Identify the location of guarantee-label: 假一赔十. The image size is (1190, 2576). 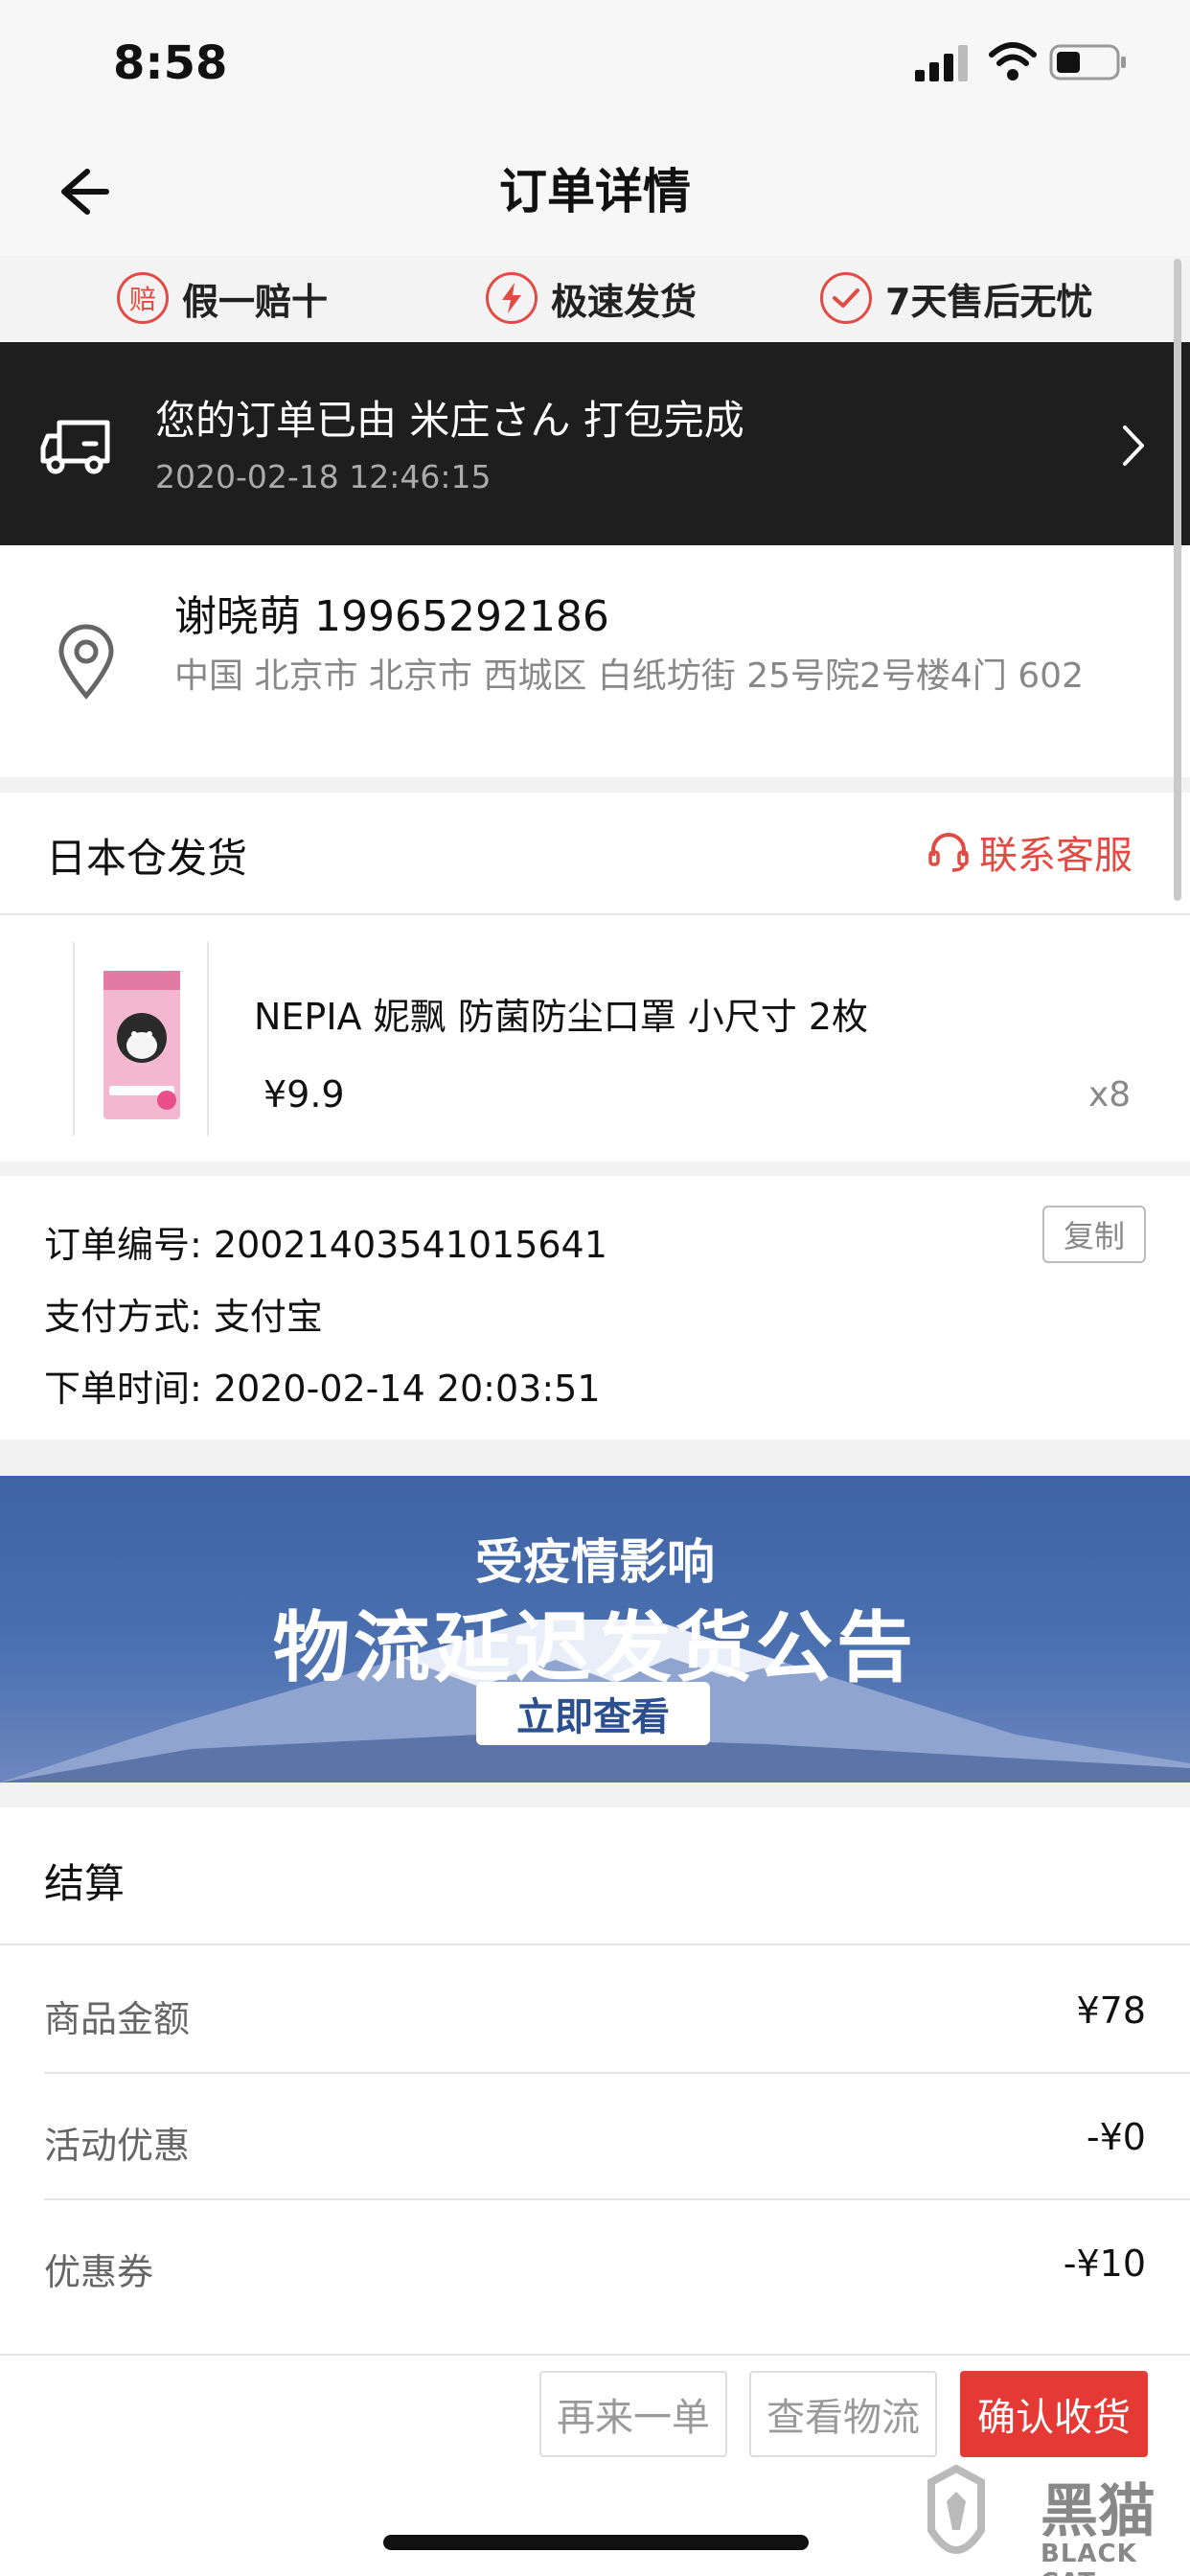
(256, 301).